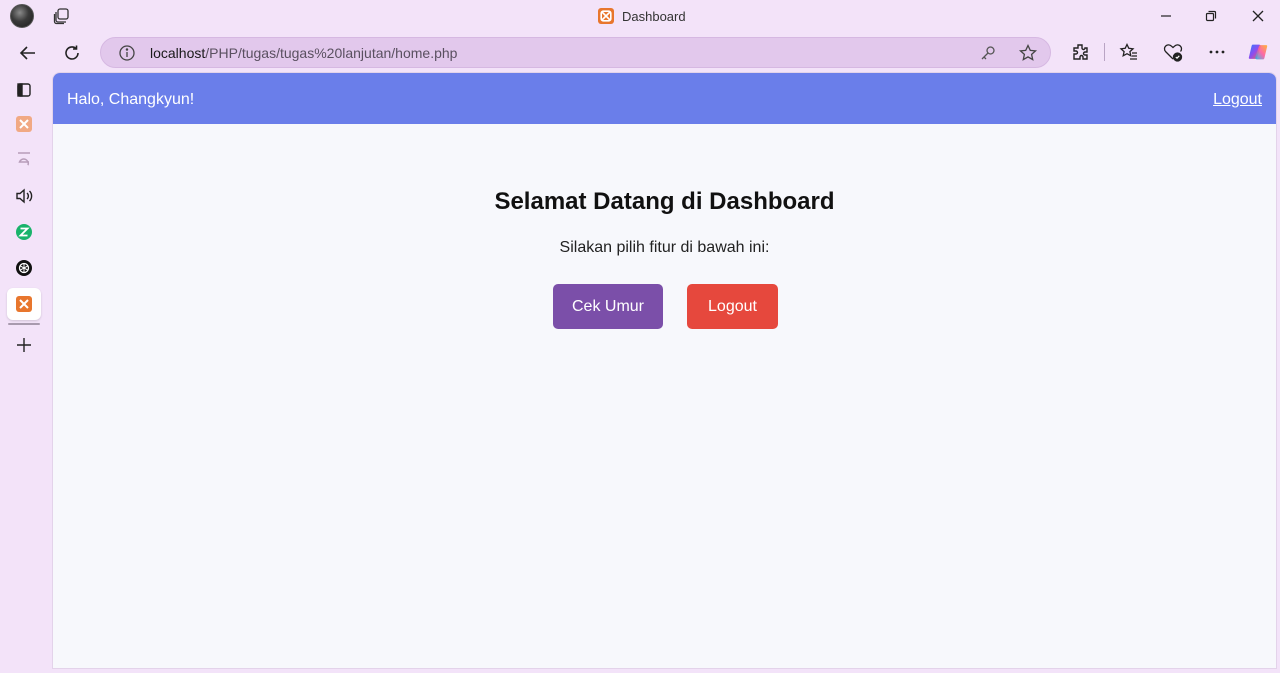 The width and height of the screenshot is (1280, 673). Describe the element at coordinates (24, 124) in the screenshot. I see `xampp-icon` at that location.